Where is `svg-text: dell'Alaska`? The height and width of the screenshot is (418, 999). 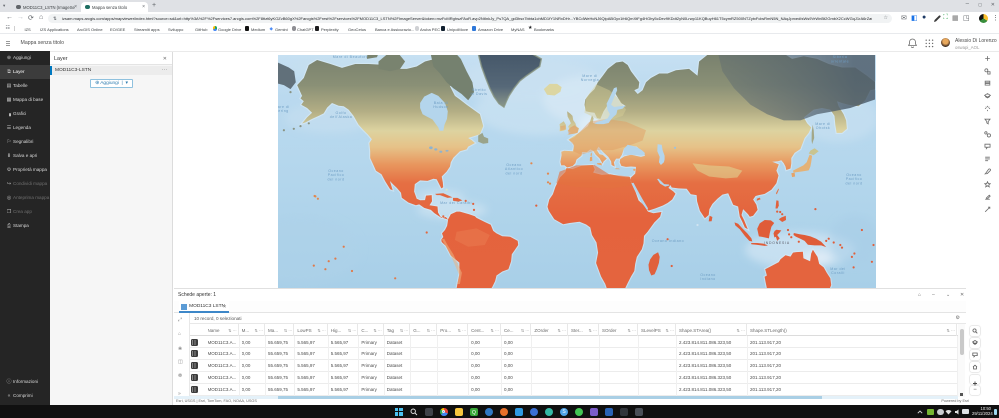
svg-text: dell'Alaska is located at coordinates (341, 117).